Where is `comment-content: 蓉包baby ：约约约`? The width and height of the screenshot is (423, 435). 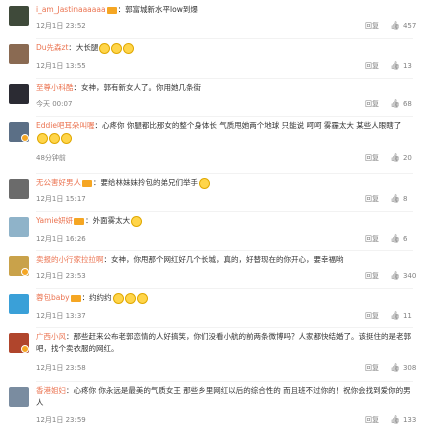 comment-content: 蓉包baby ：约约约 is located at coordinates (223, 298).